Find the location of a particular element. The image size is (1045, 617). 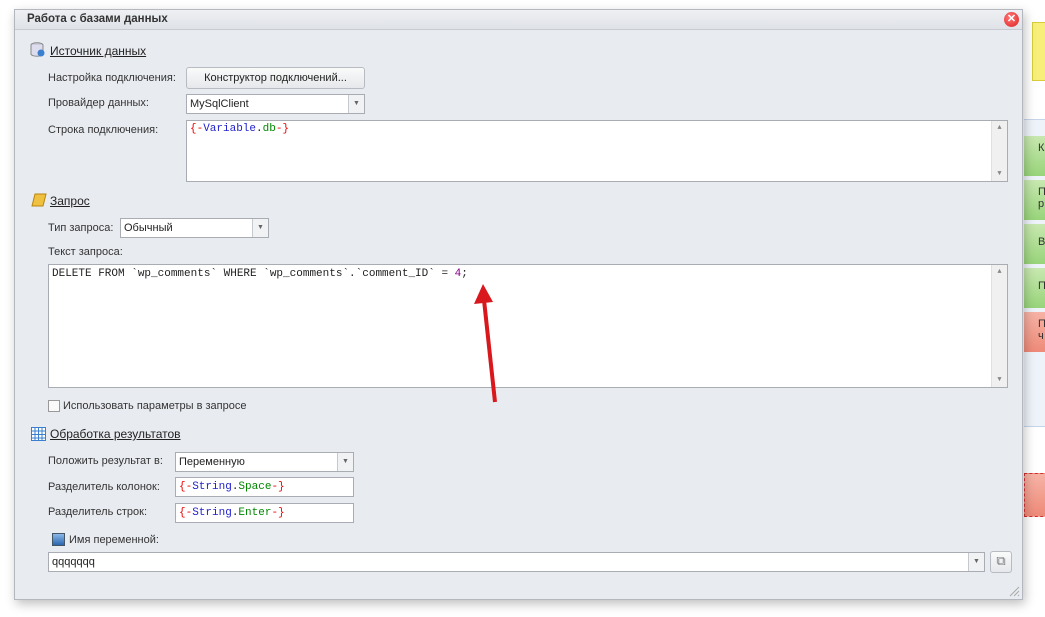

resize-grip-icon is located at coordinates (1014, 591).